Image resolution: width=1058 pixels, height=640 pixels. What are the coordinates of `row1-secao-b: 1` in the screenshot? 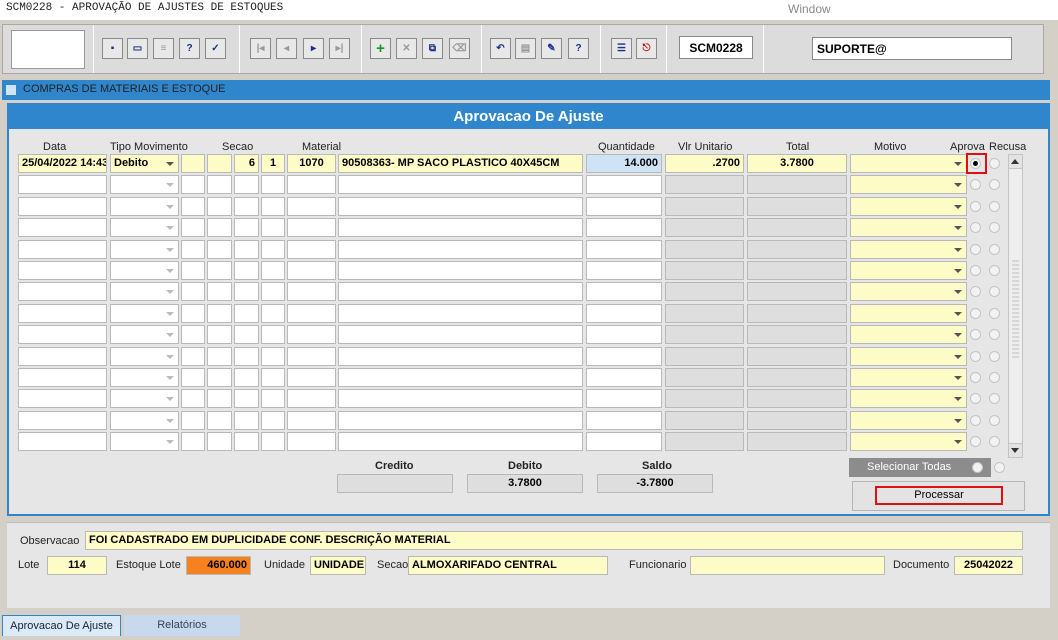 It's located at (273, 163).